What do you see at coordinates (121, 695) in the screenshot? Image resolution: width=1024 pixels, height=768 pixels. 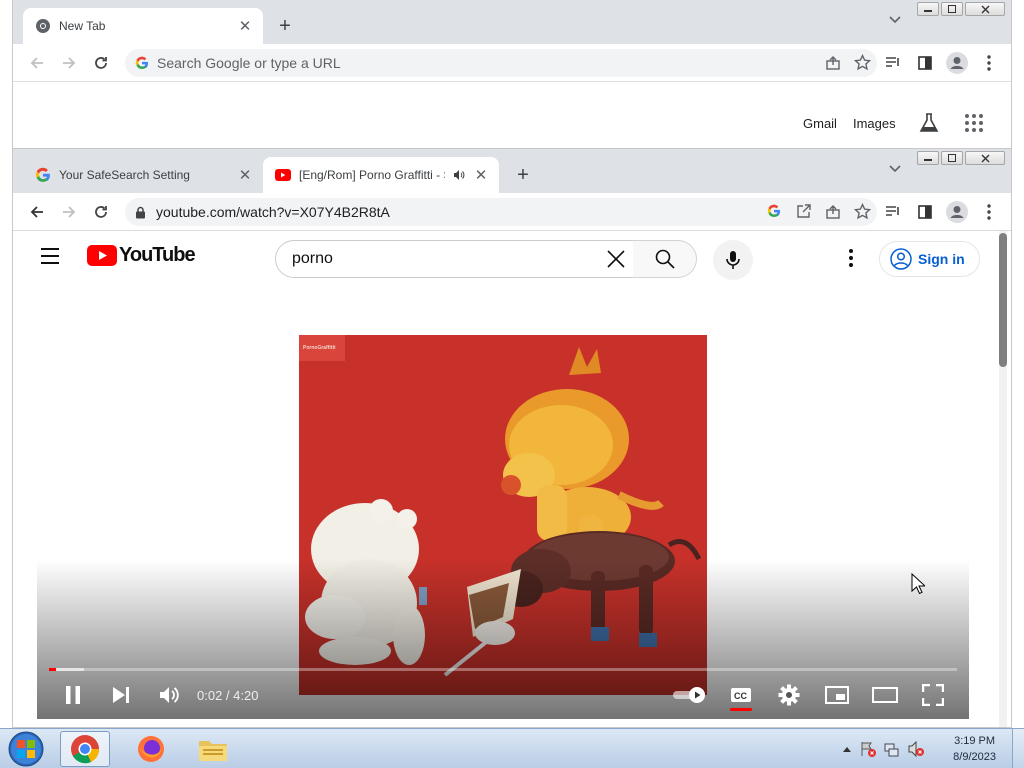 I see `next-button` at bounding box center [121, 695].